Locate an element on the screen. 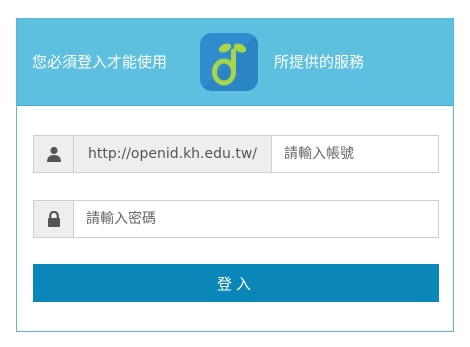  openid-url-prefix: http://openid.kh.edu.tw/ is located at coordinates (173, 154).